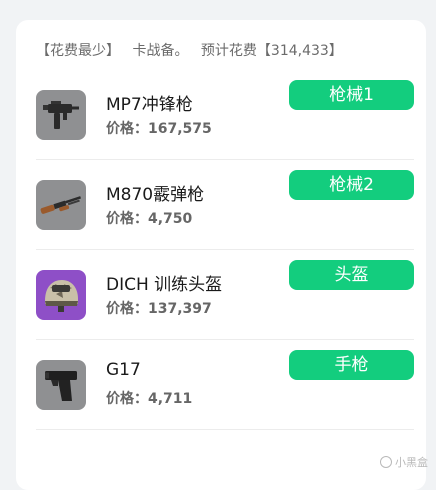 This screenshot has height=490, width=436. I want to click on slot-tag-button: 手枪, so click(351, 365).